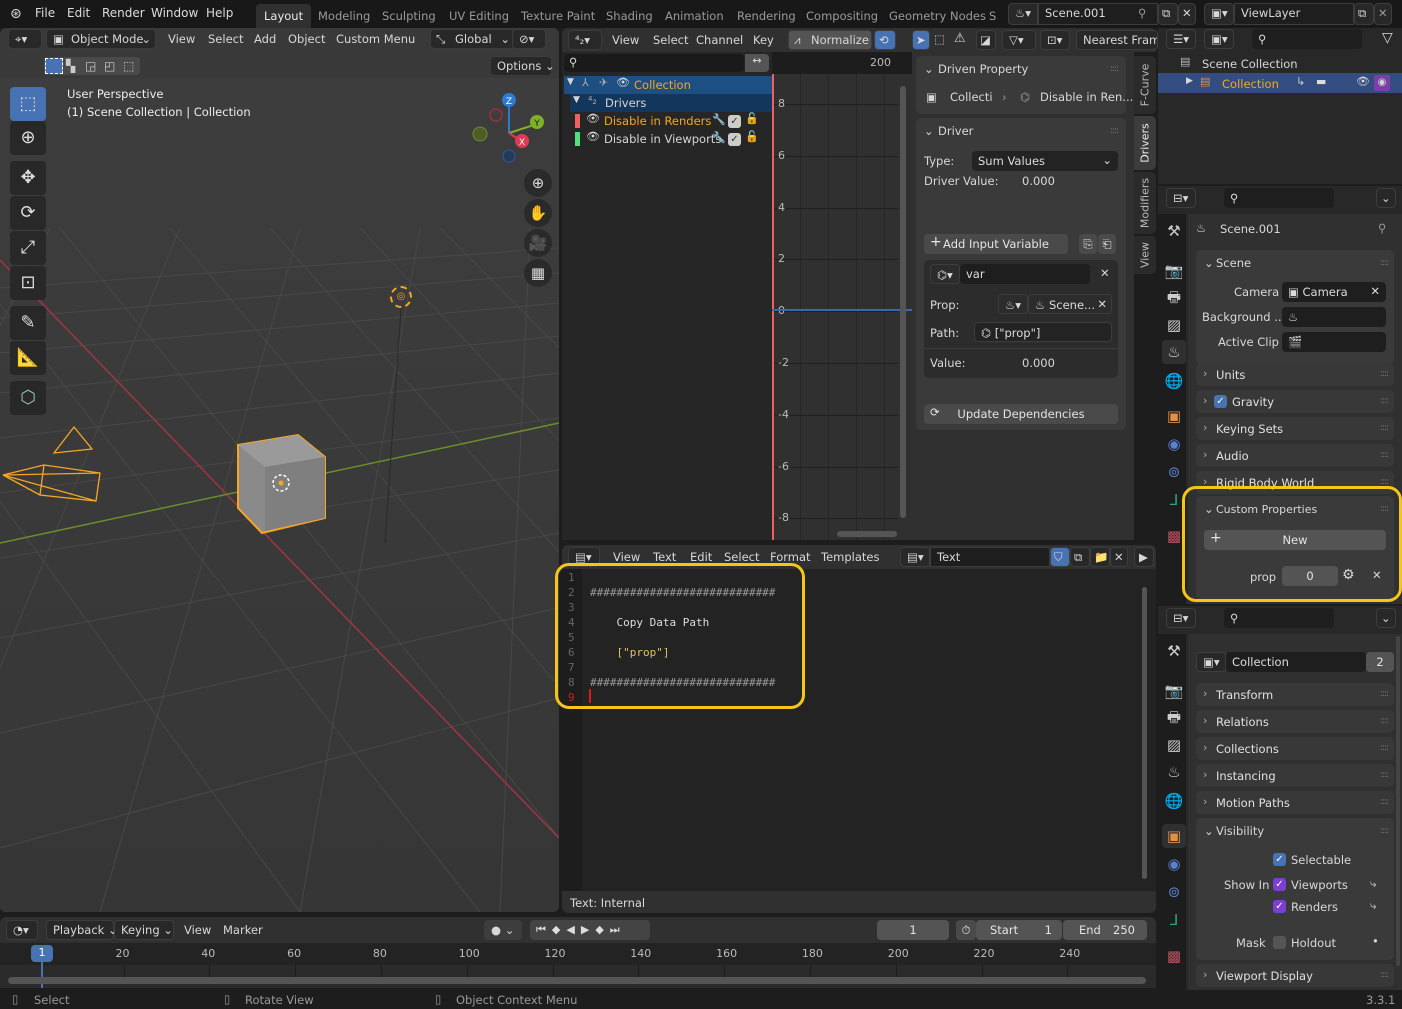 Image resolution: width=1402 pixels, height=1009 pixels. I want to click on remove-variable-icon: ✕, so click(1105, 273).